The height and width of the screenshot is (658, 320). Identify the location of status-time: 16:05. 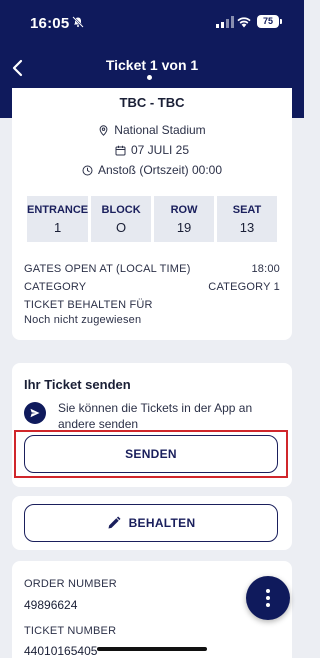
(50, 23).